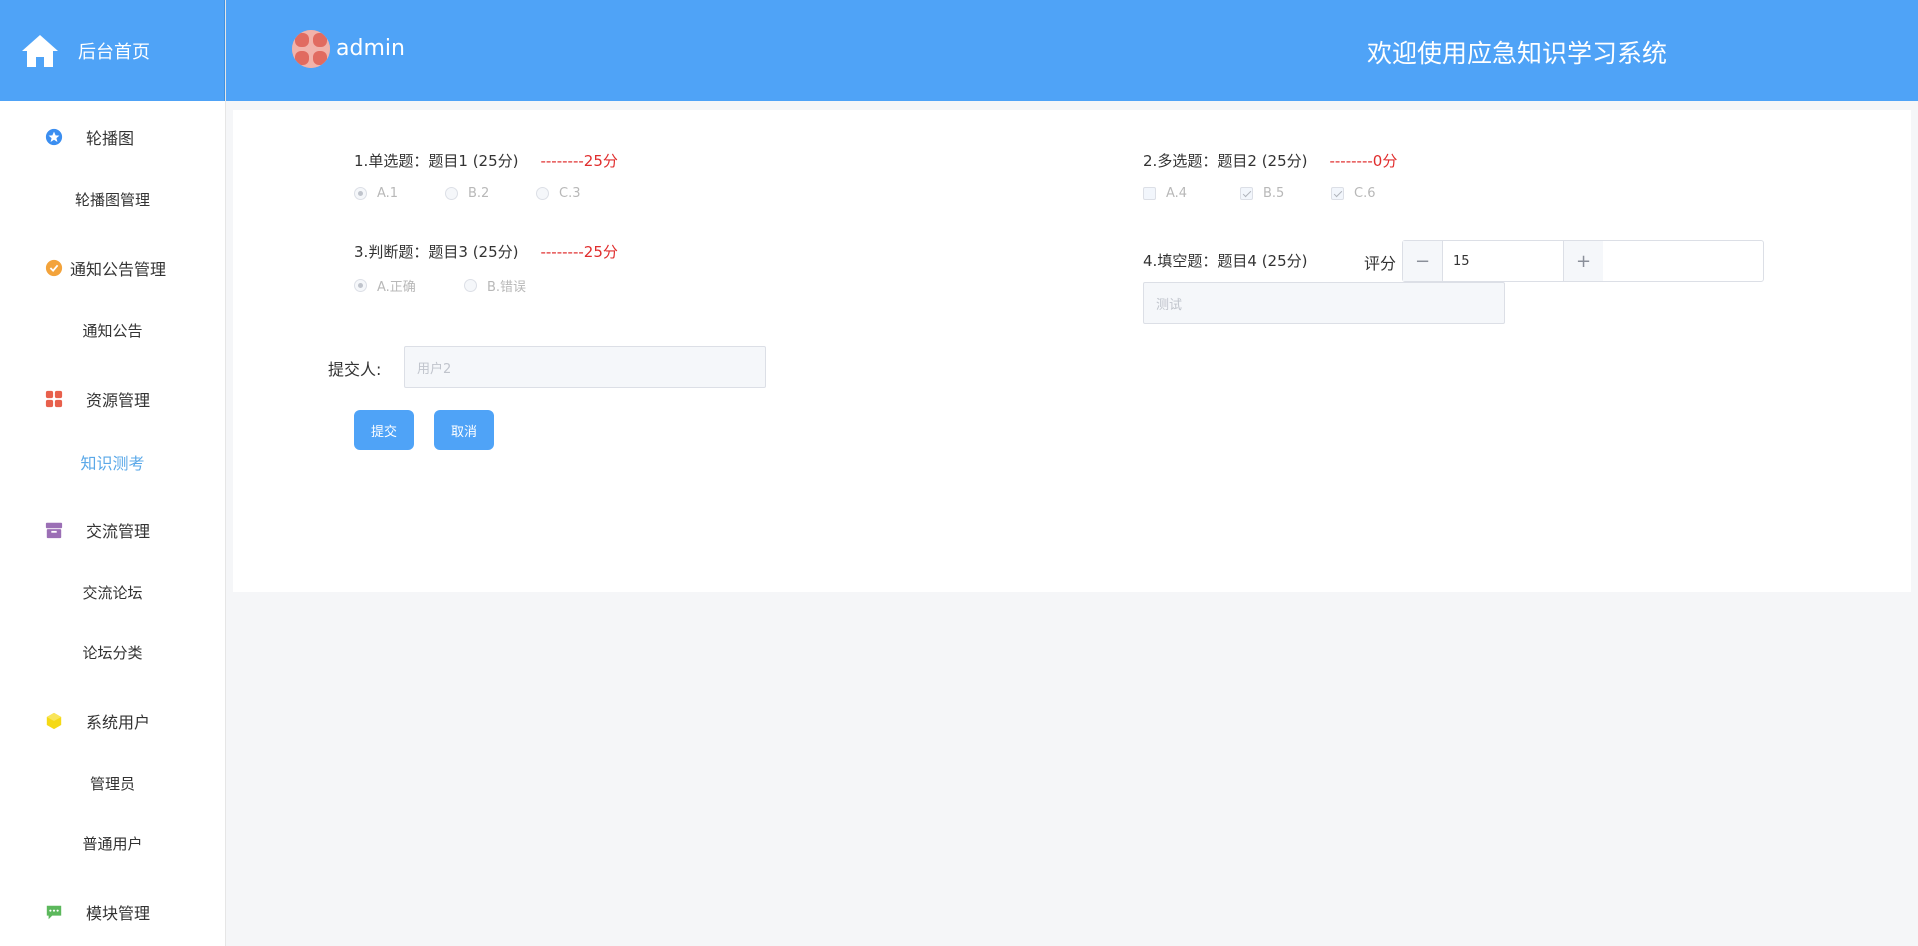  What do you see at coordinates (1517, 53) in the screenshot?
I see `page-title: 欢迎使用应急知识学习系统` at bounding box center [1517, 53].